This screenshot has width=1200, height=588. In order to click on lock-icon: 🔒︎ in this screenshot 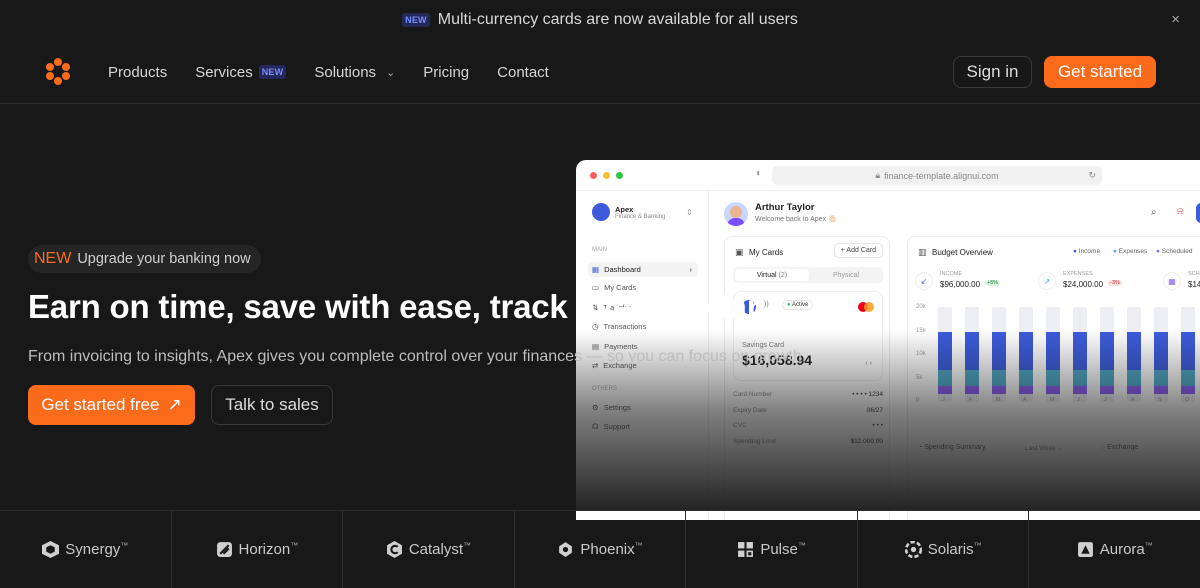, I will do `click(878, 175)`.